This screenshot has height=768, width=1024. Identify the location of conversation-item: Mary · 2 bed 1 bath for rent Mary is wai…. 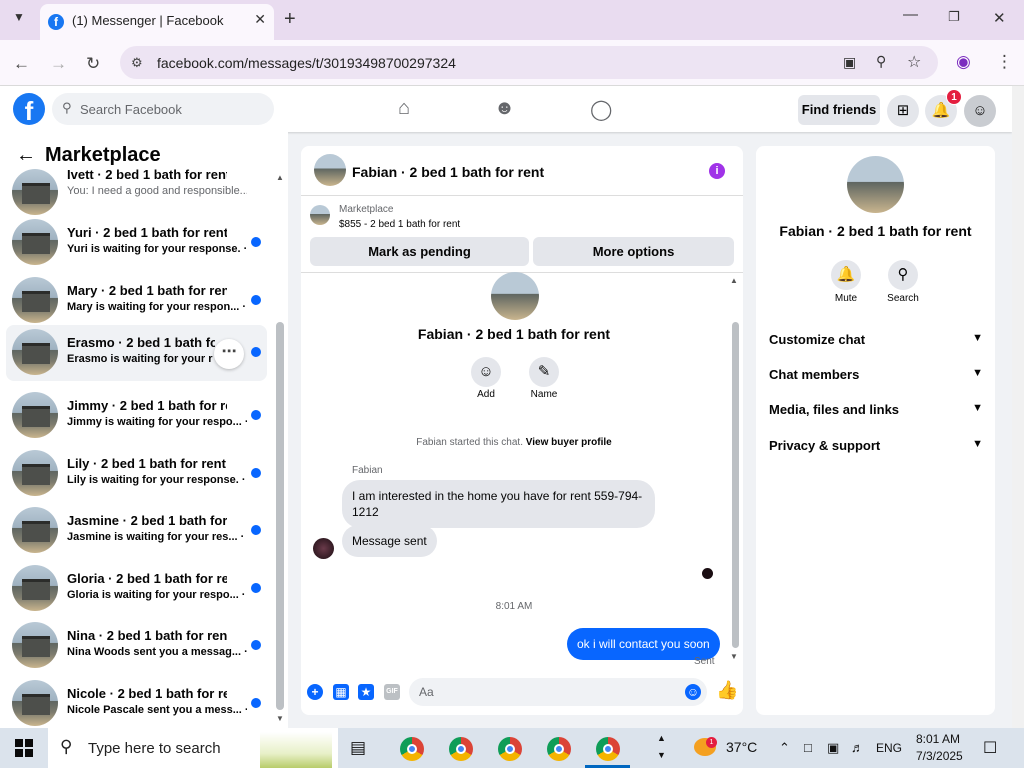
(136, 301).